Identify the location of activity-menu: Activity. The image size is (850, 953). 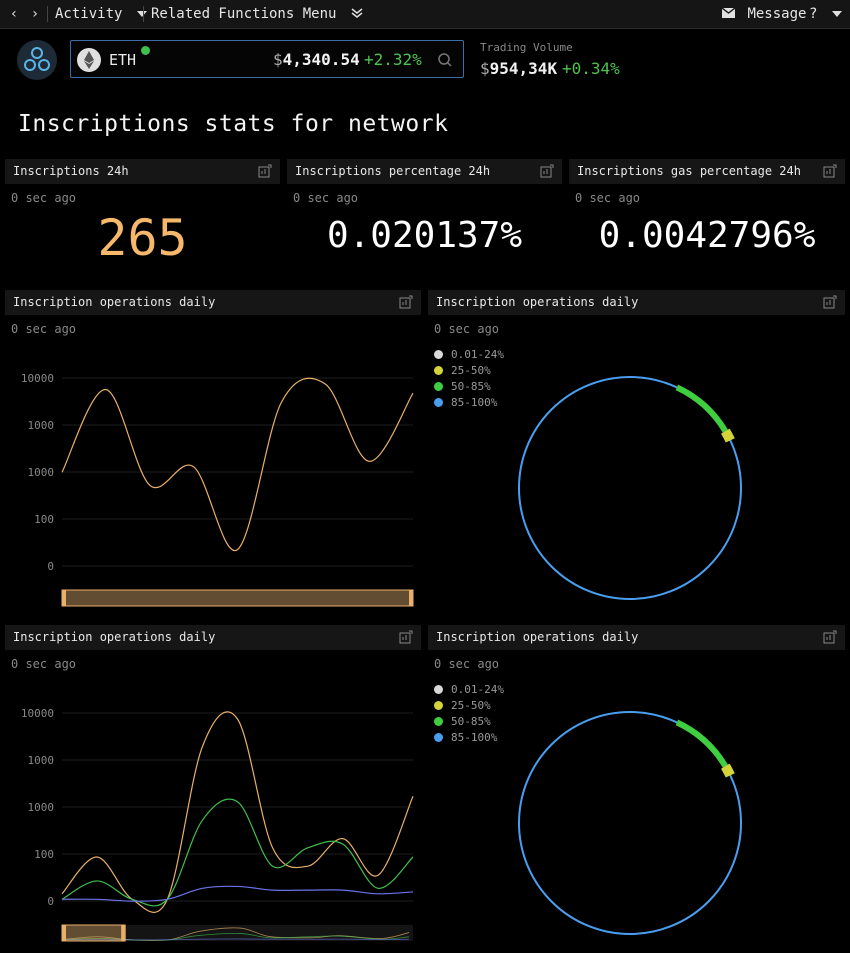
(101, 14).